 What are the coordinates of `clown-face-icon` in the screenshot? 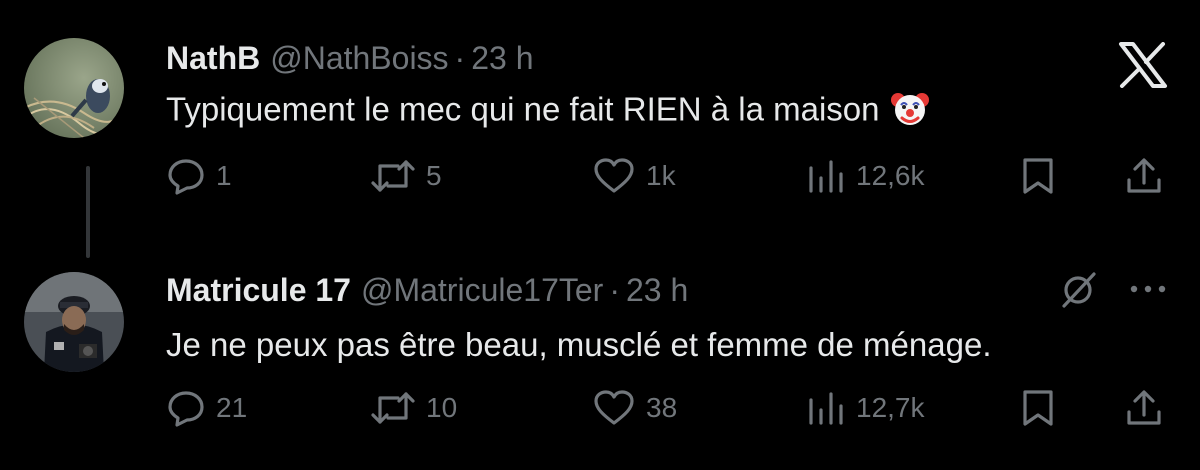 It's located at (910, 112).